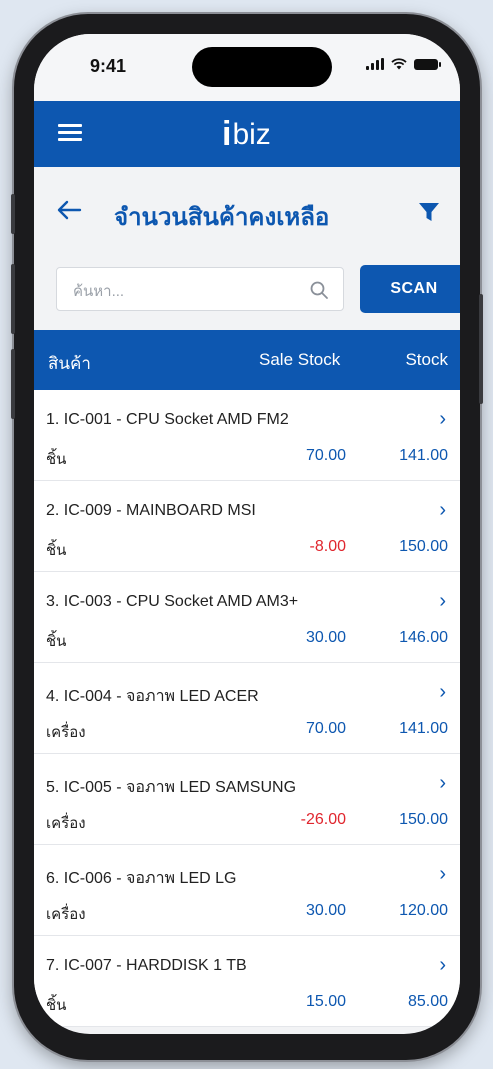  What do you see at coordinates (152, 696) in the screenshot?
I see `row-product-title: 4. IC-004 - จอภาพ LED ACER` at bounding box center [152, 696].